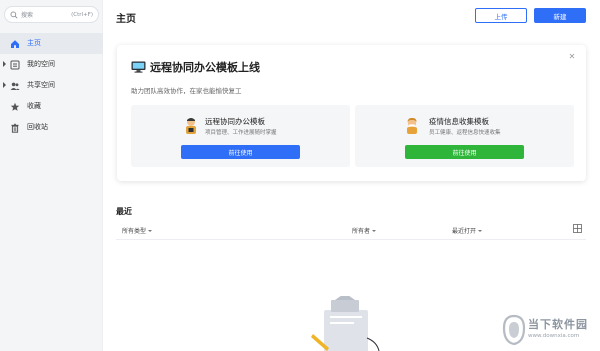  What do you see at coordinates (51, 127) in the screenshot?
I see `sidebar-item-trash: 回收站` at bounding box center [51, 127].